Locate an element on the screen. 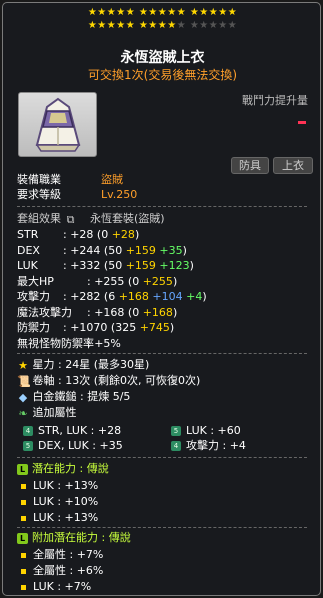 The width and height of the screenshot is (323, 598). scroll-row: 📜 卷軸 : 13次 (剩餘0次, 可恢復0次) is located at coordinates (108, 381).